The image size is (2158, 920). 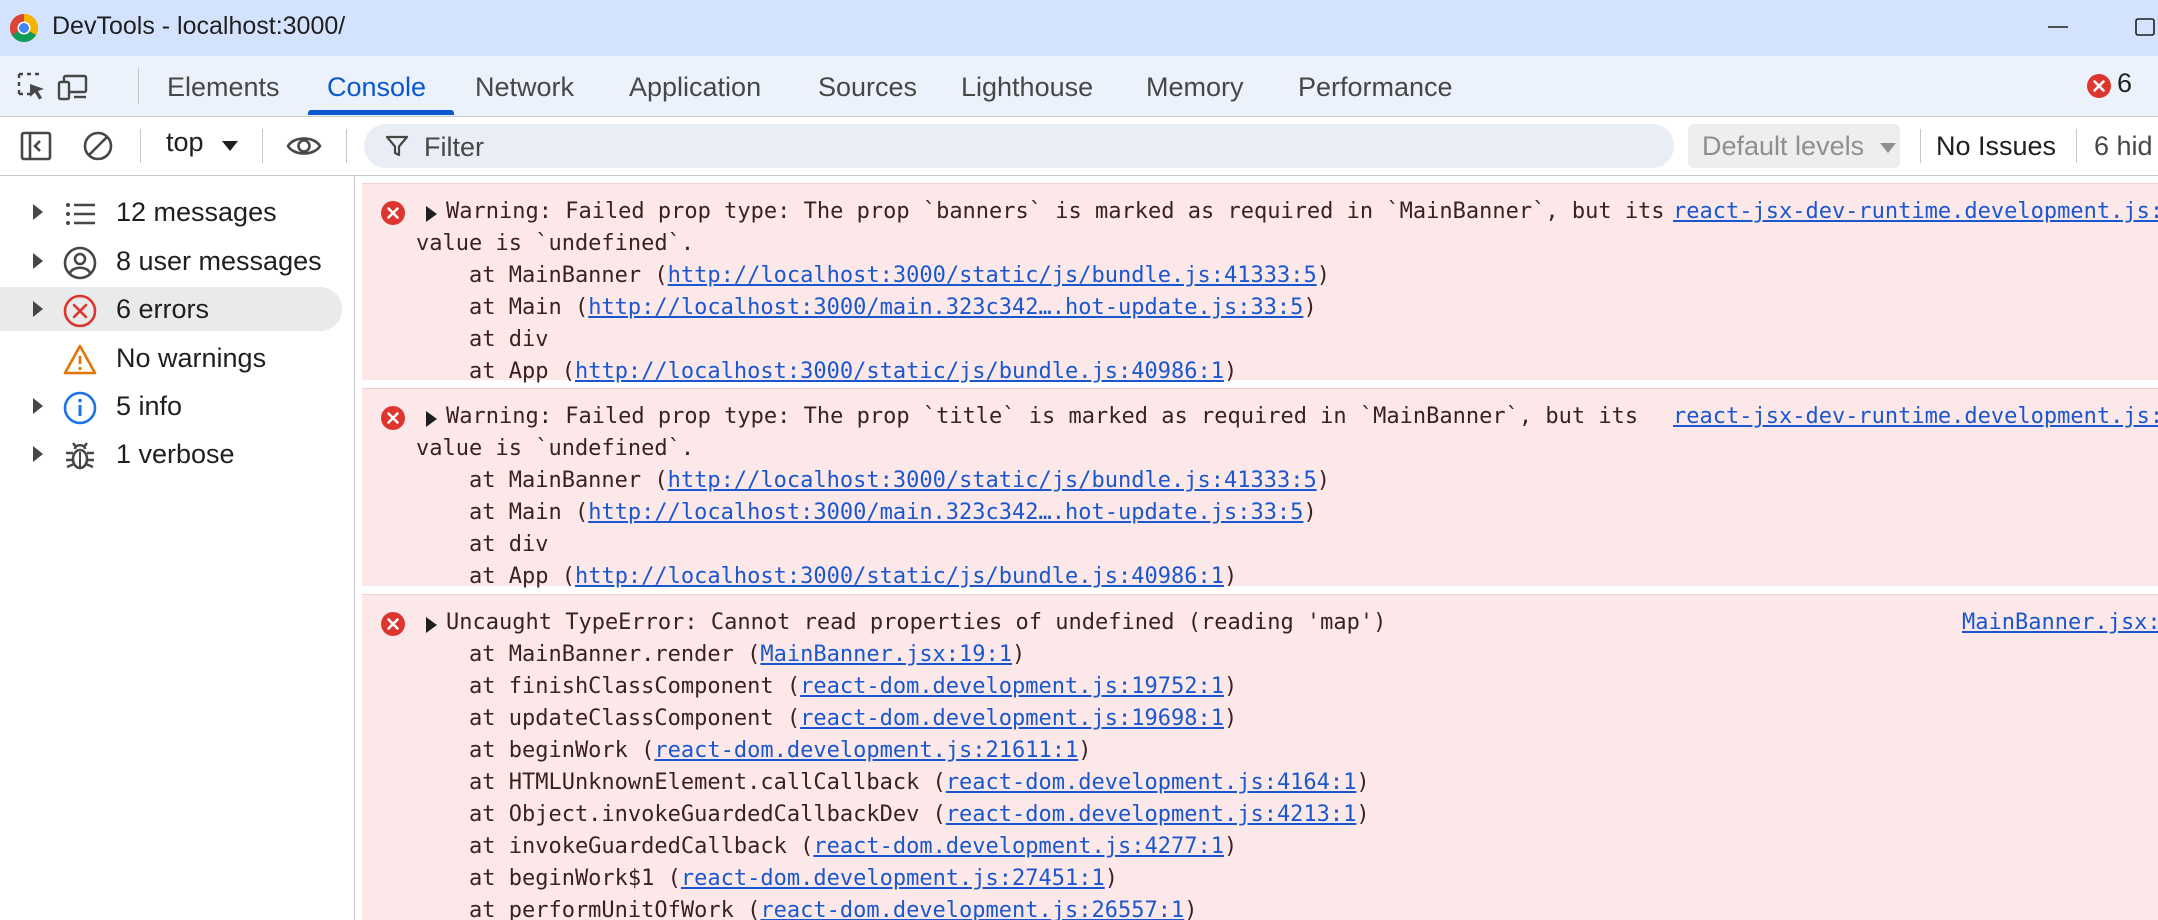 I want to click on user-icon, so click(x=80, y=263).